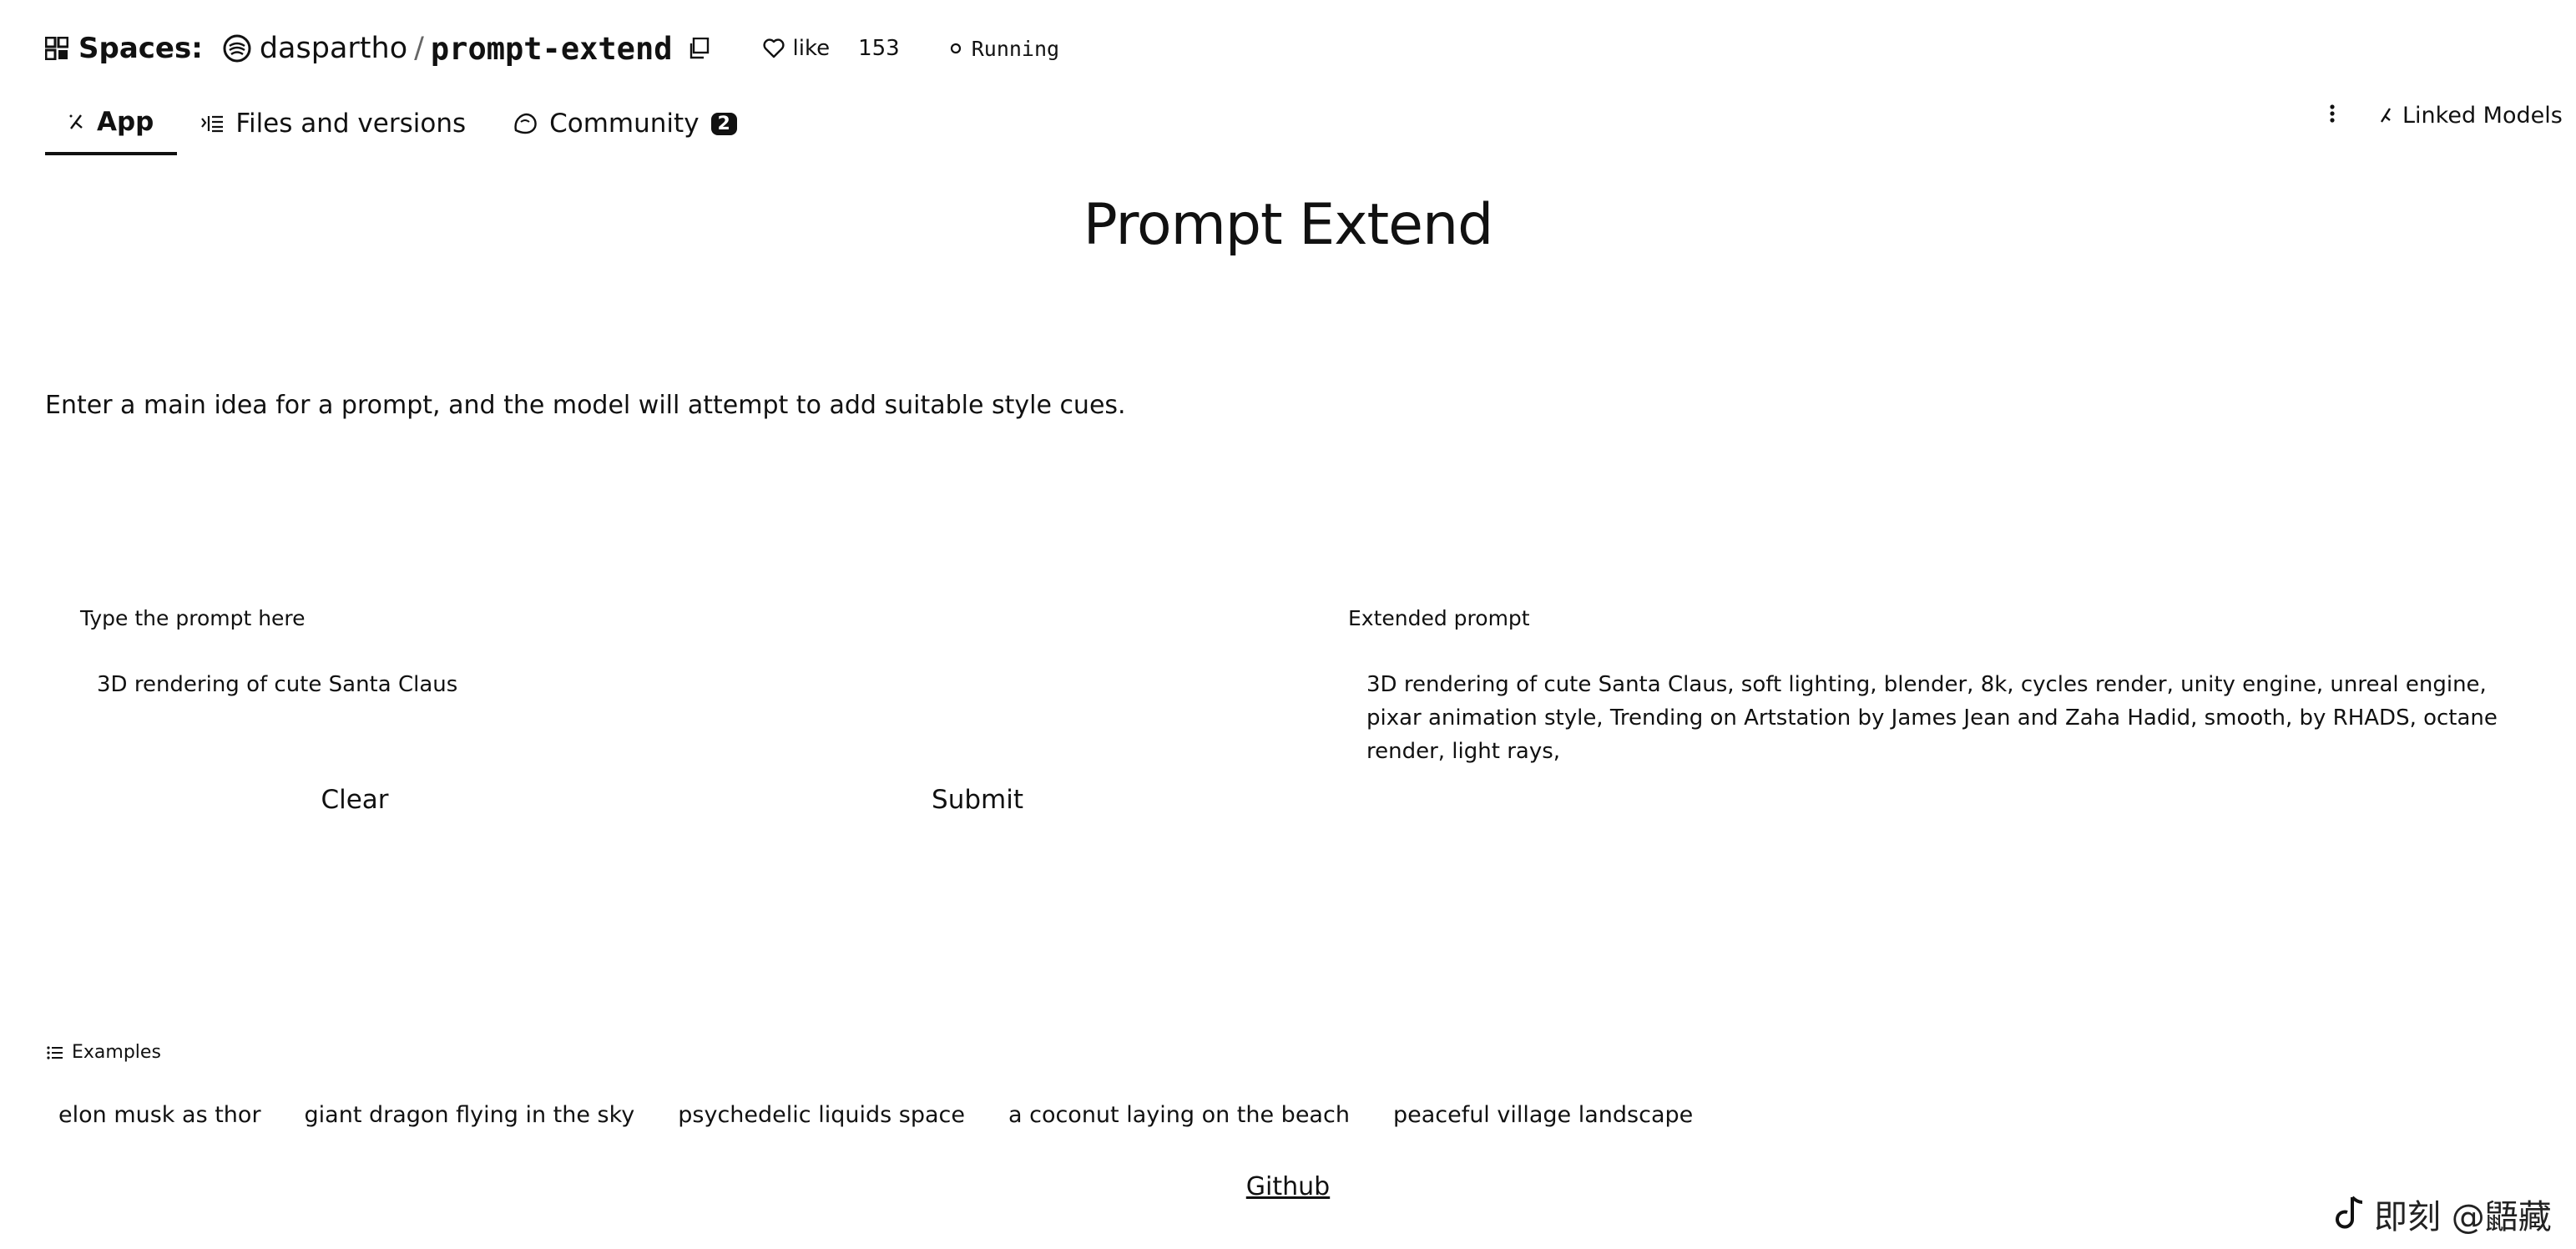  What do you see at coordinates (699, 48) in the screenshot?
I see `copy-icon` at bounding box center [699, 48].